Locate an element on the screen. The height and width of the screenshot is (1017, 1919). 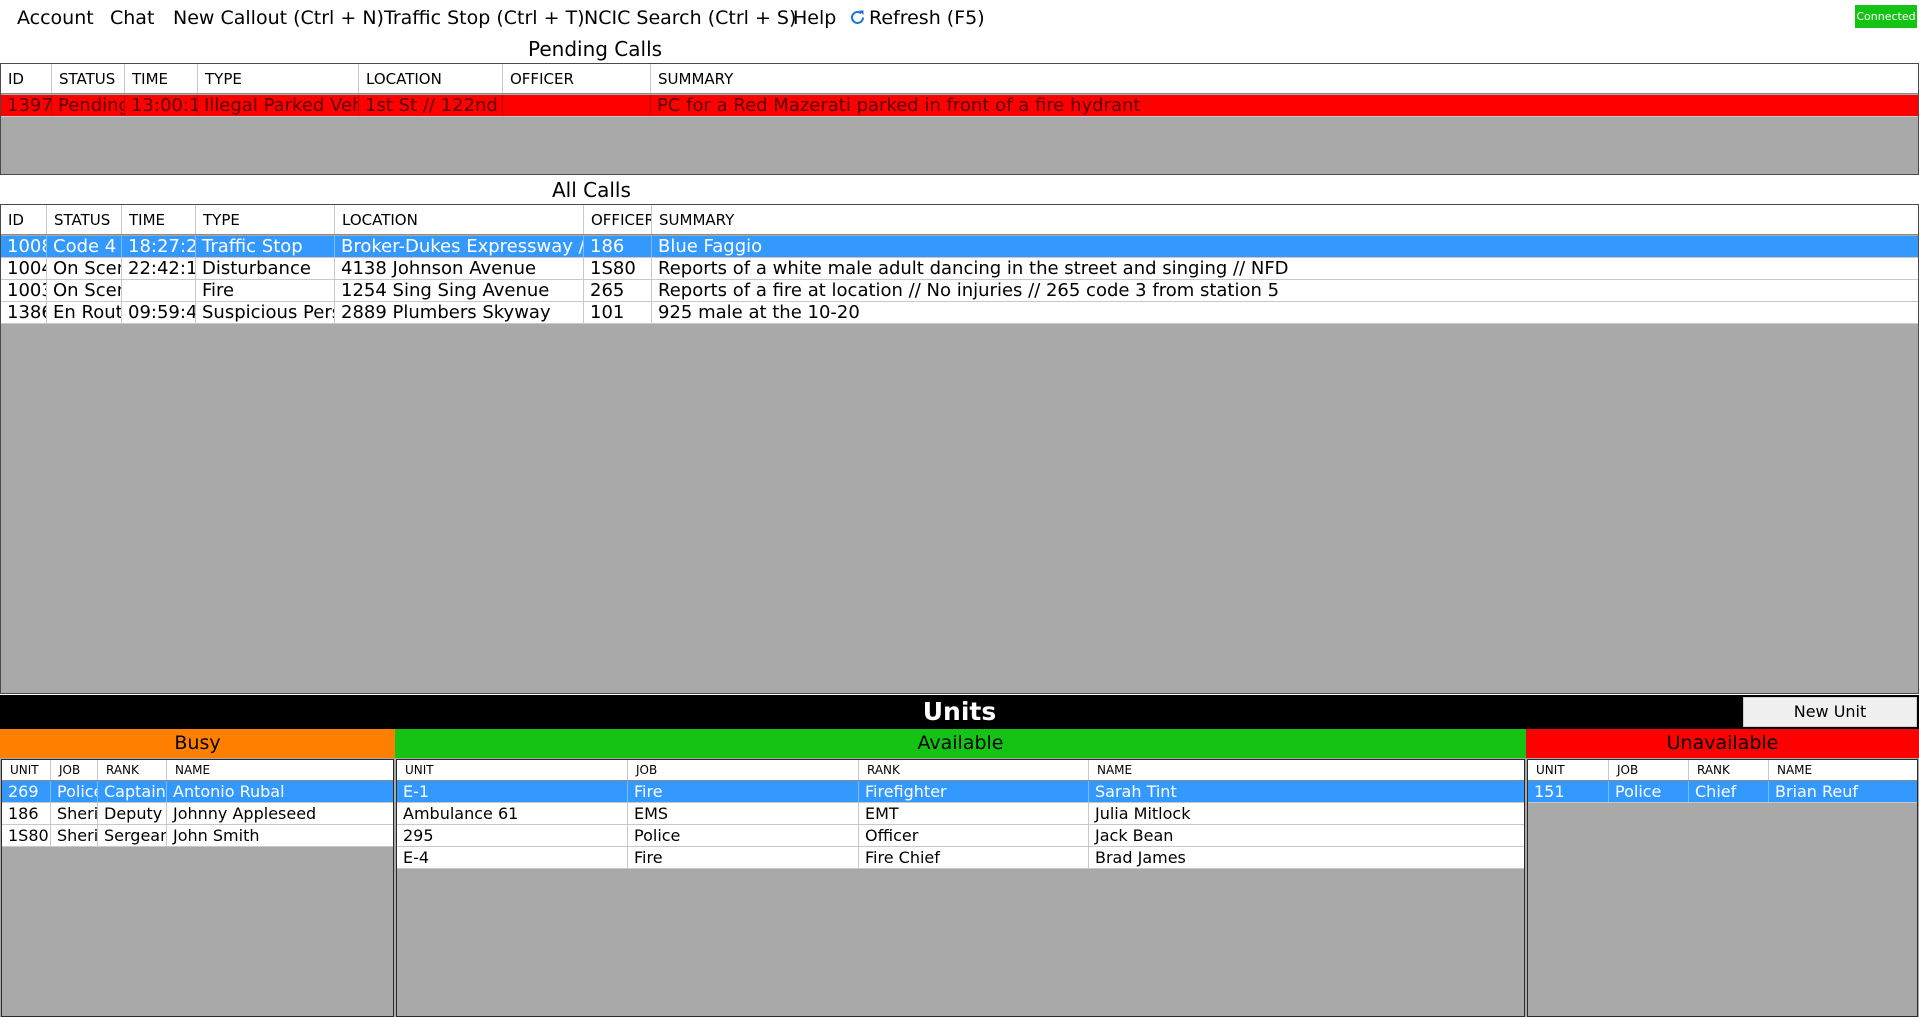
available-unit-row-unit: E-1 is located at coordinates (512, 791).